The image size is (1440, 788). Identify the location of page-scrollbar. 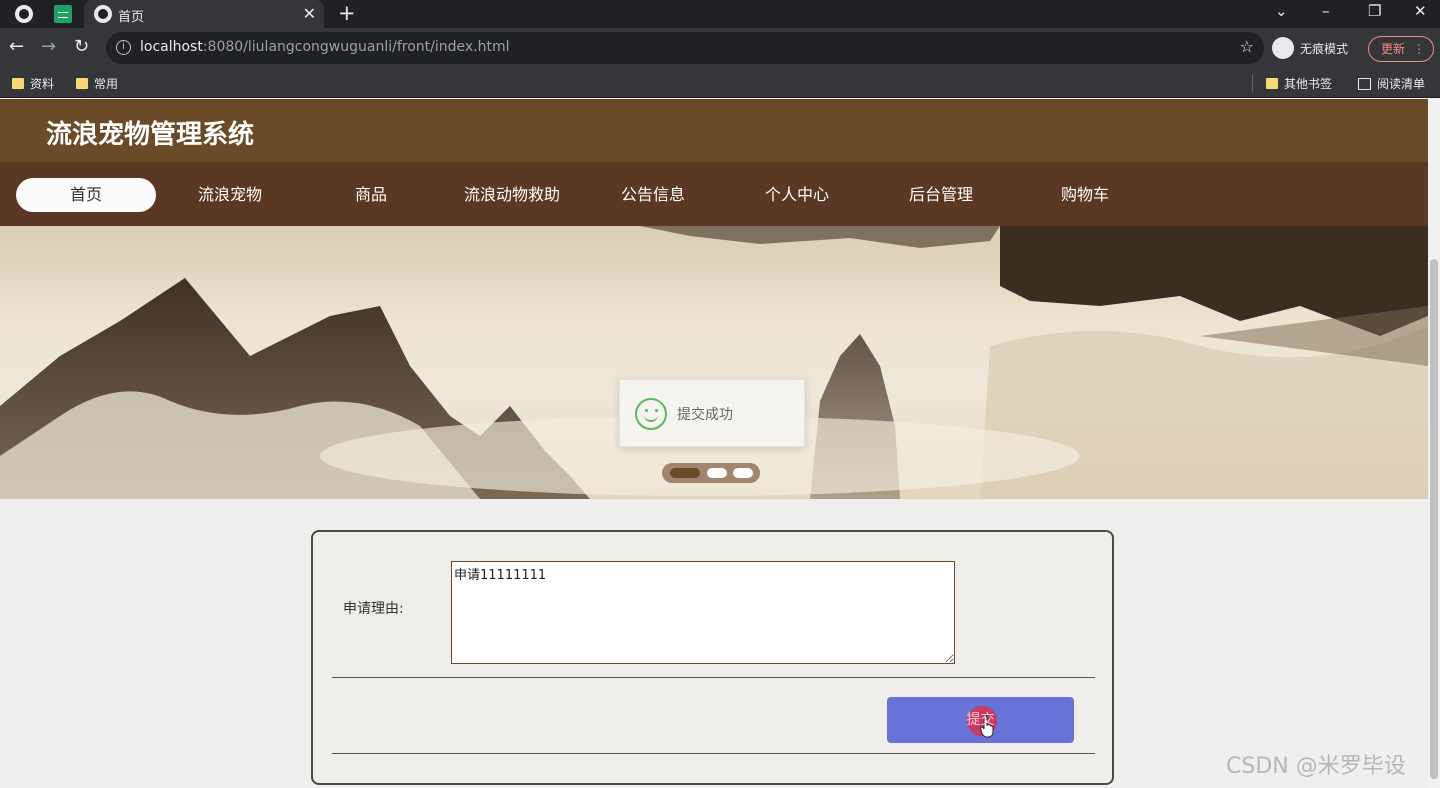
(1434, 443).